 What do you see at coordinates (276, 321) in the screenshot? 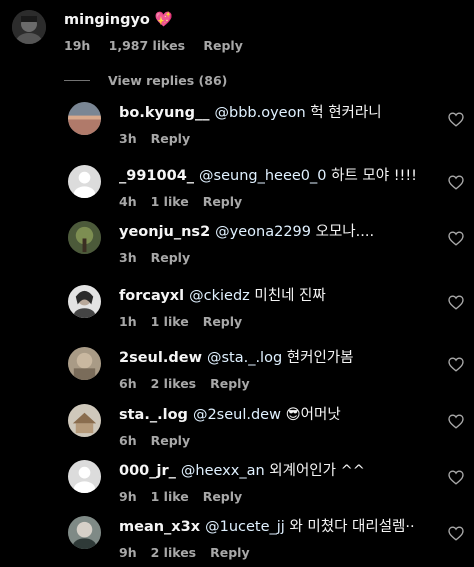
I see `comment-meta: 1h 1 like Reply` at bounding box center [276, 321].